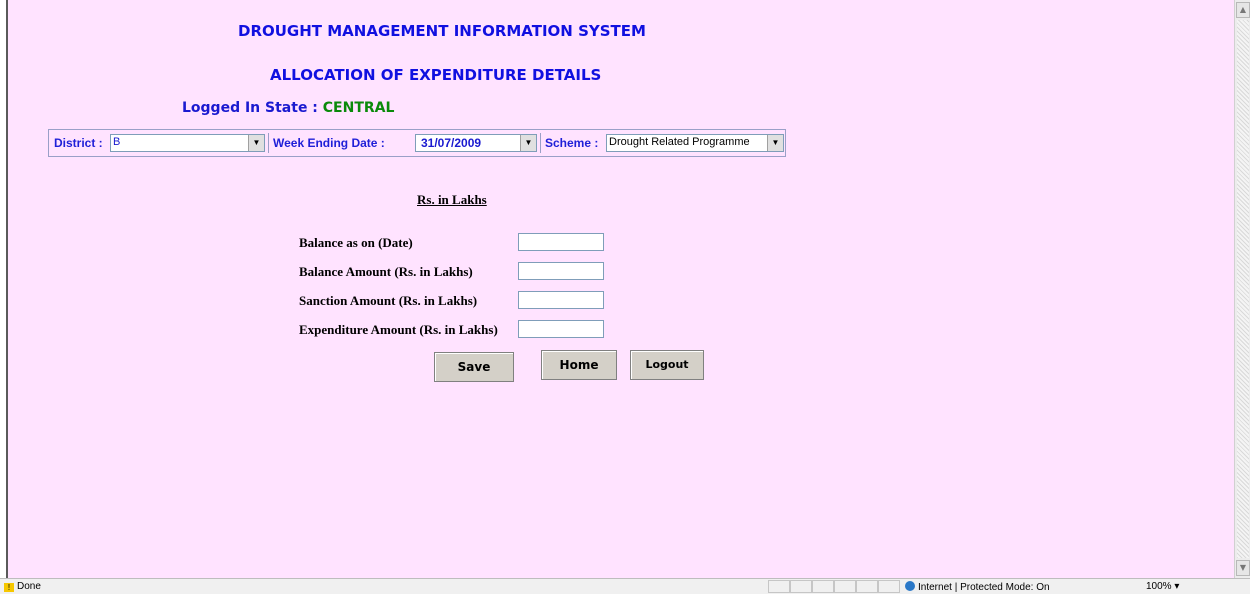  I want to click on week-ending-label: Week Ending Date :, so click(329, 143).